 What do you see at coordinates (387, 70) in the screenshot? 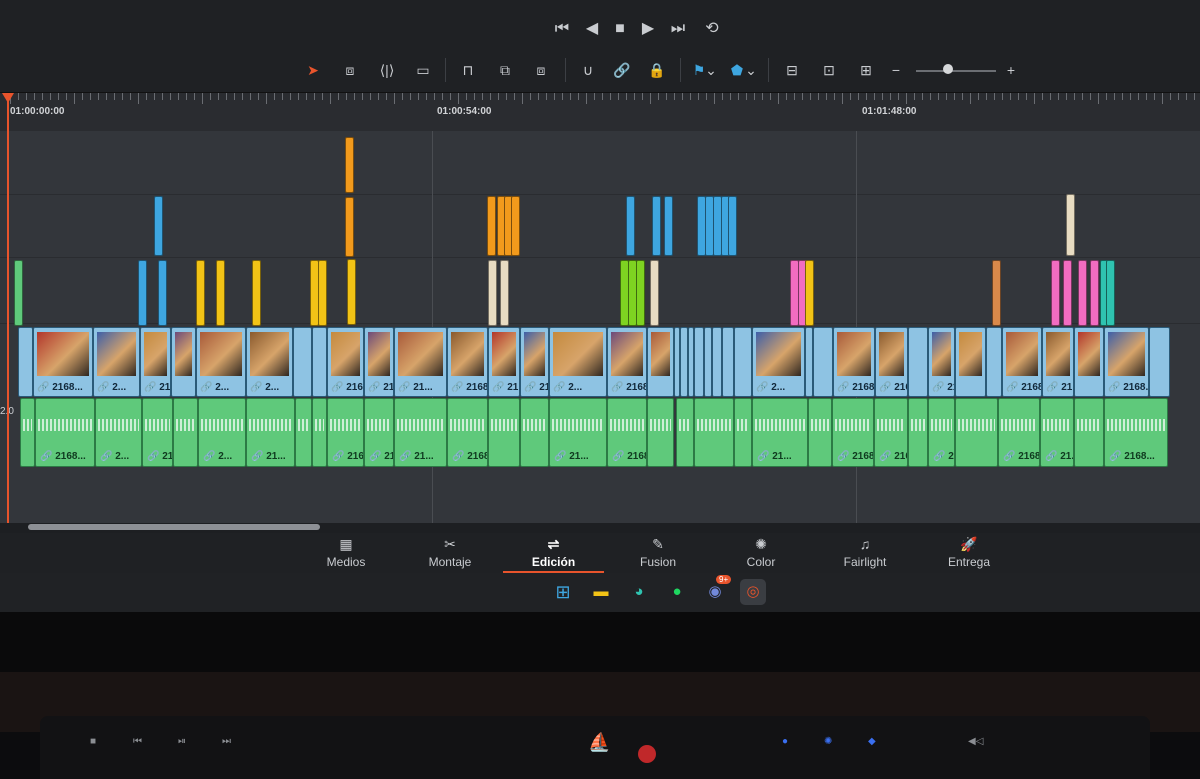
I see `dynamic-trim-icon: ⟨|⟩` at bounding box center [387, 70].